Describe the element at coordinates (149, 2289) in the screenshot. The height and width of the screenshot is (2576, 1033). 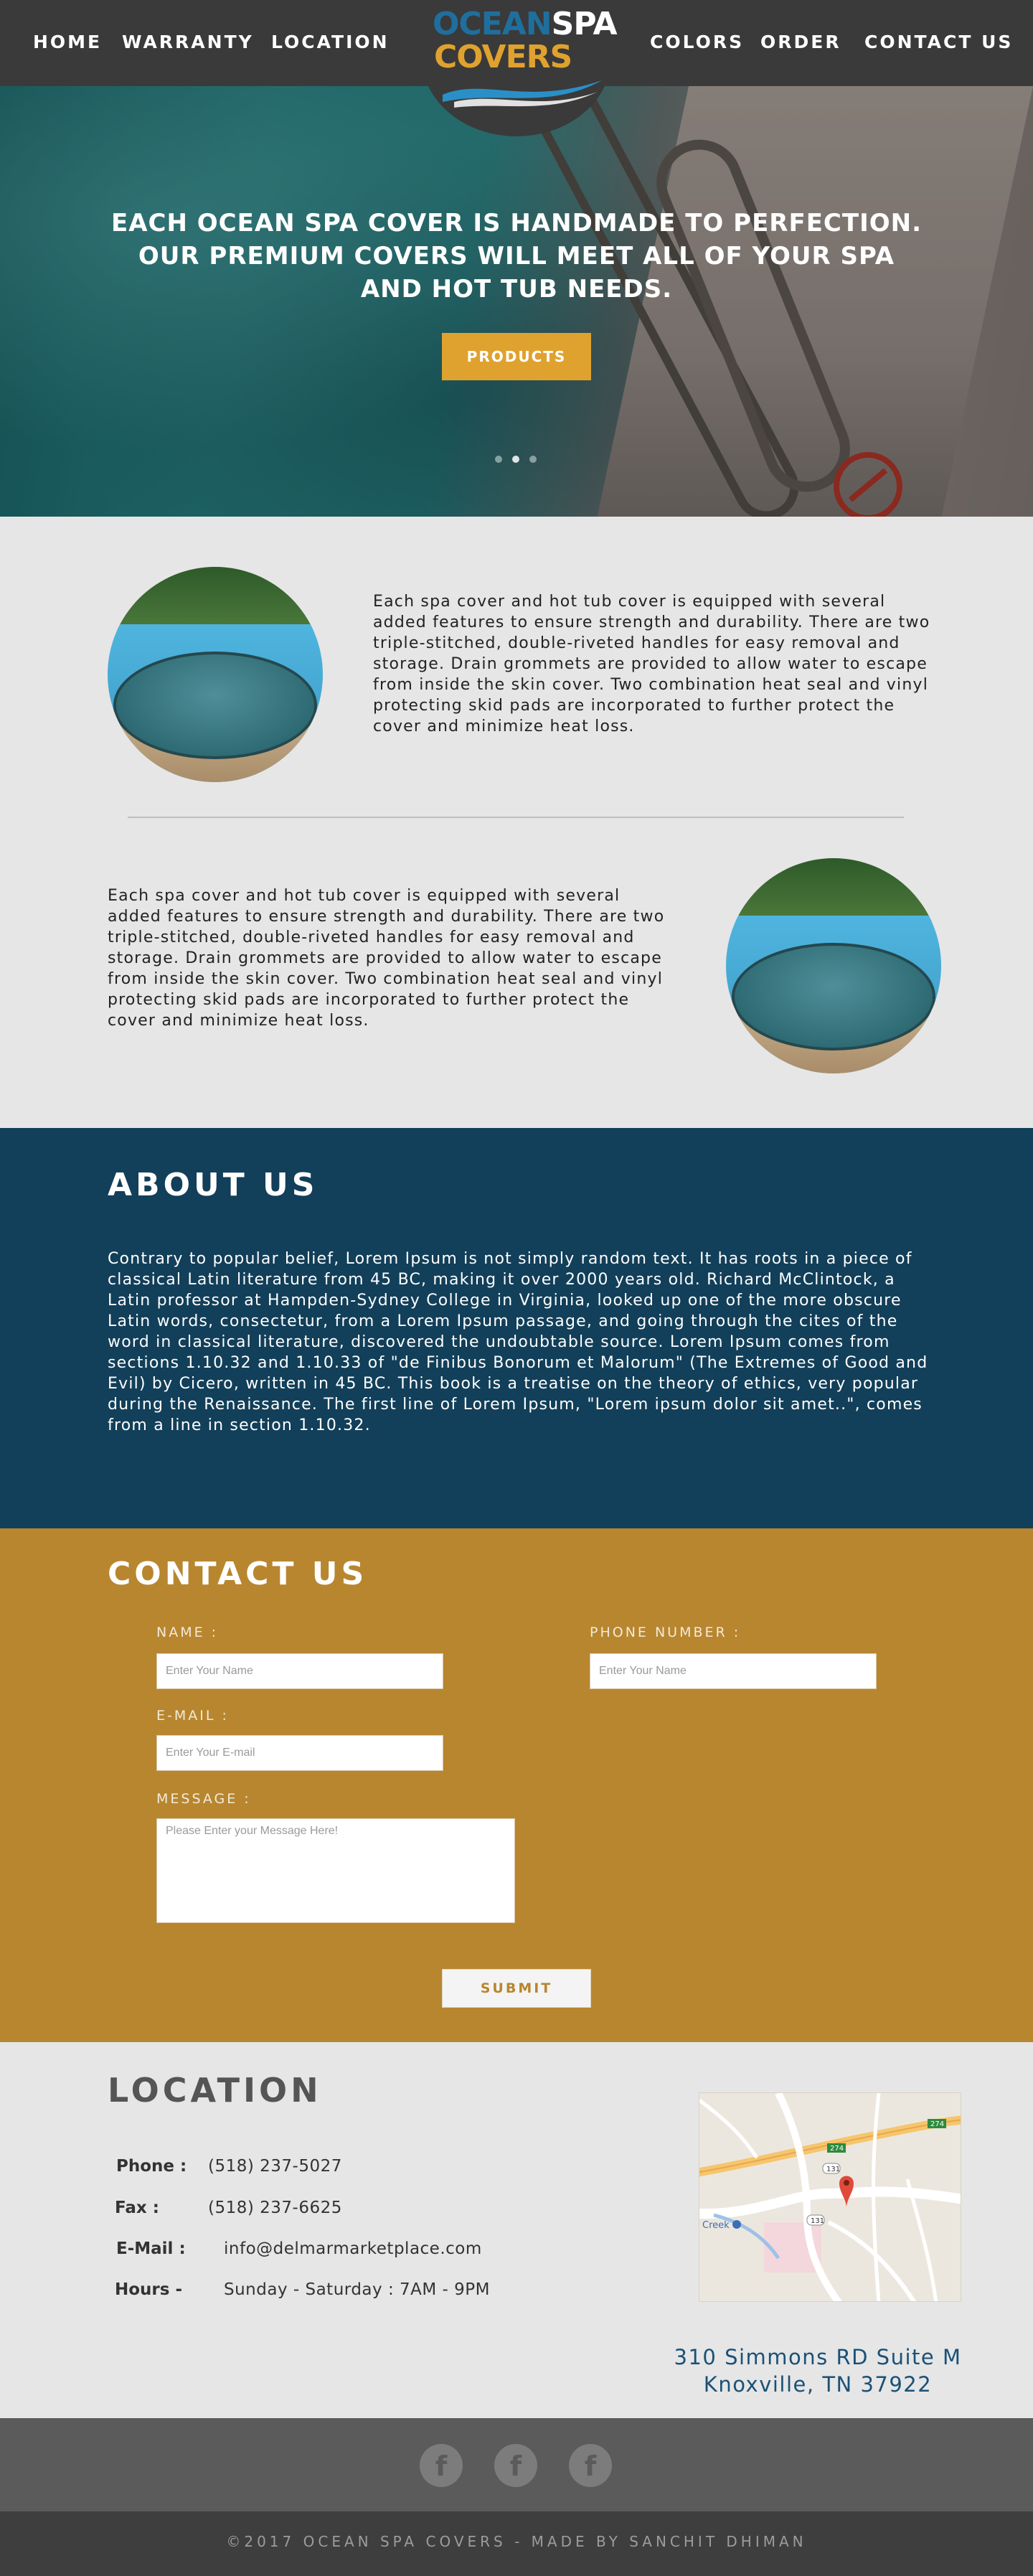
I see `hours-info-label: Hours -` at that location.